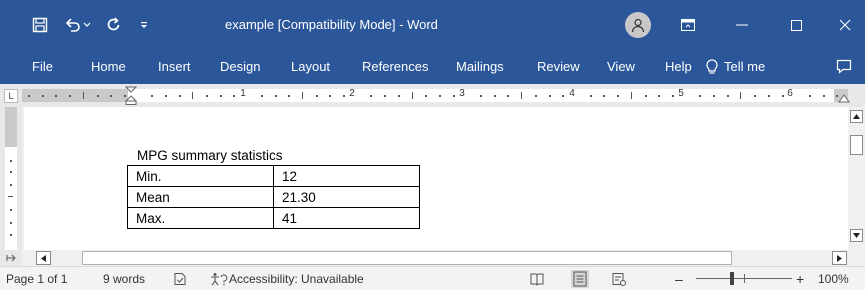 The image size is (865, 290). I want to click on indent-marker-icon, so click(131, 95).